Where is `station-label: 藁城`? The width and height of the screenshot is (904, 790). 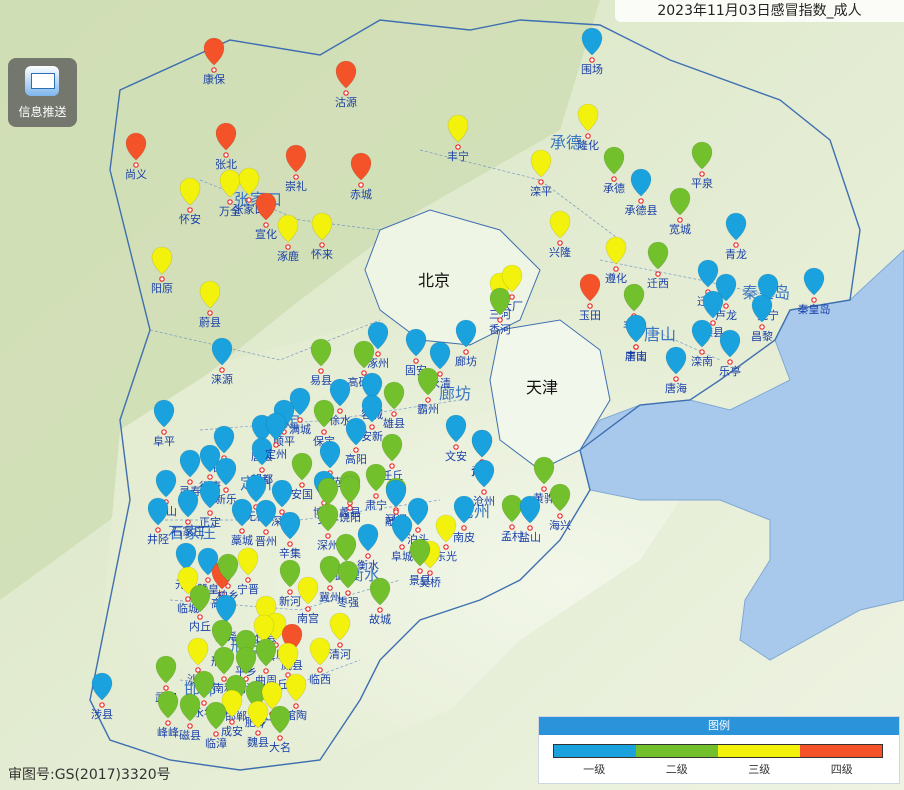
station-label: 藁城 is located at coordinates (242, 540).